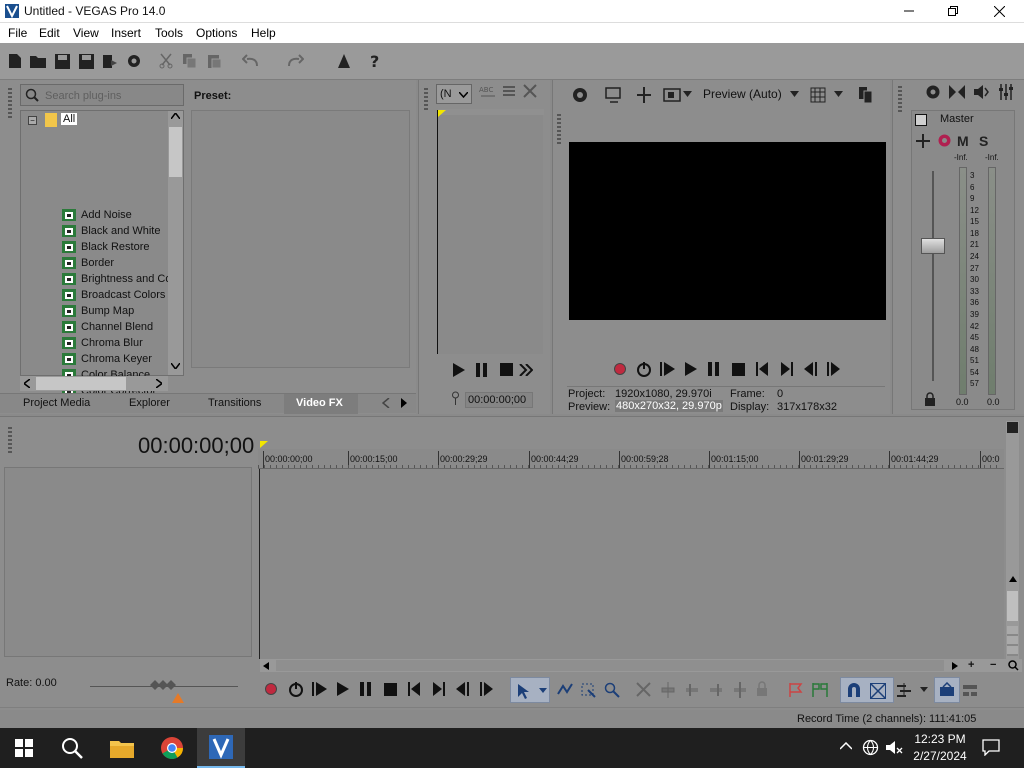 Image resolution: width=1024 pixels, height=768 pixels. Describe the element at coordinates (271, 689) in the screenshot. I see `timeline-record-icon` at that location.